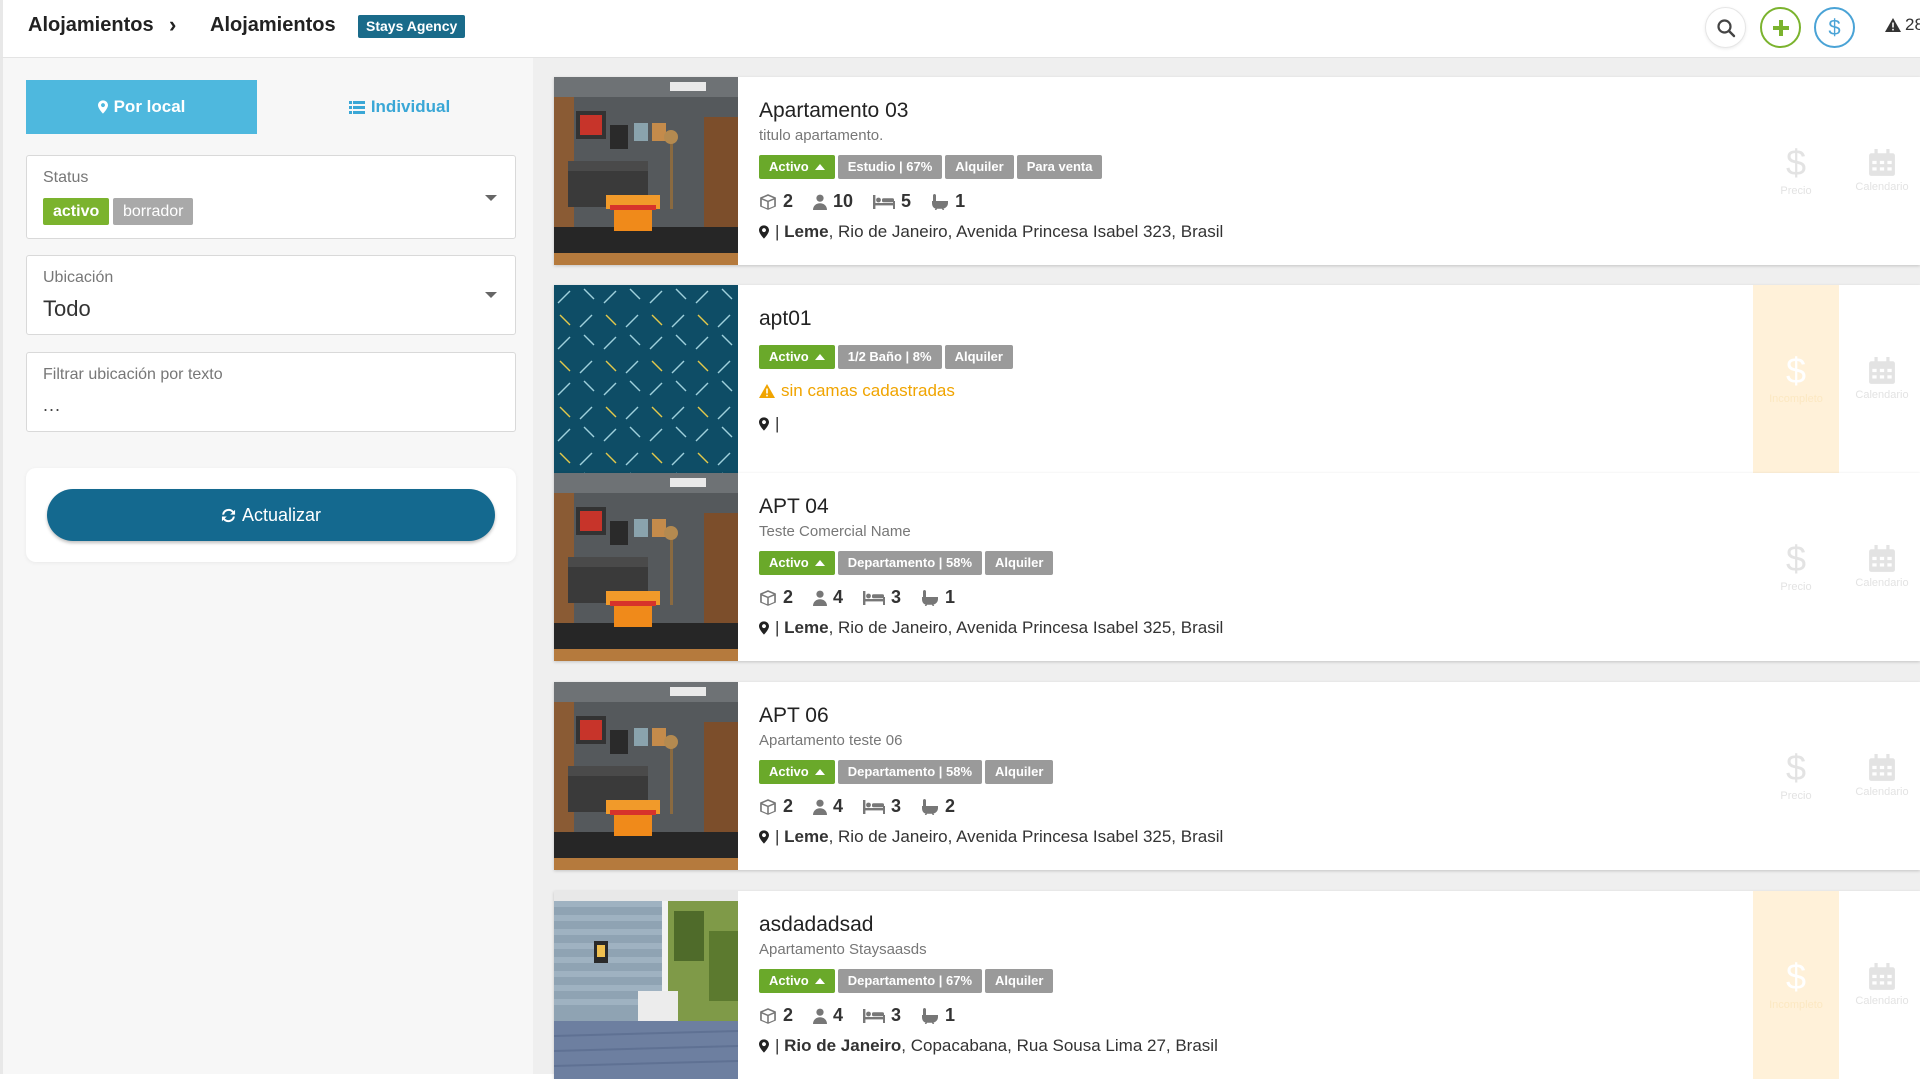 The height and width of the screenshot is (1079, 1920). I want to click on type-badge: Estudio | 67%, so click(890, 167).